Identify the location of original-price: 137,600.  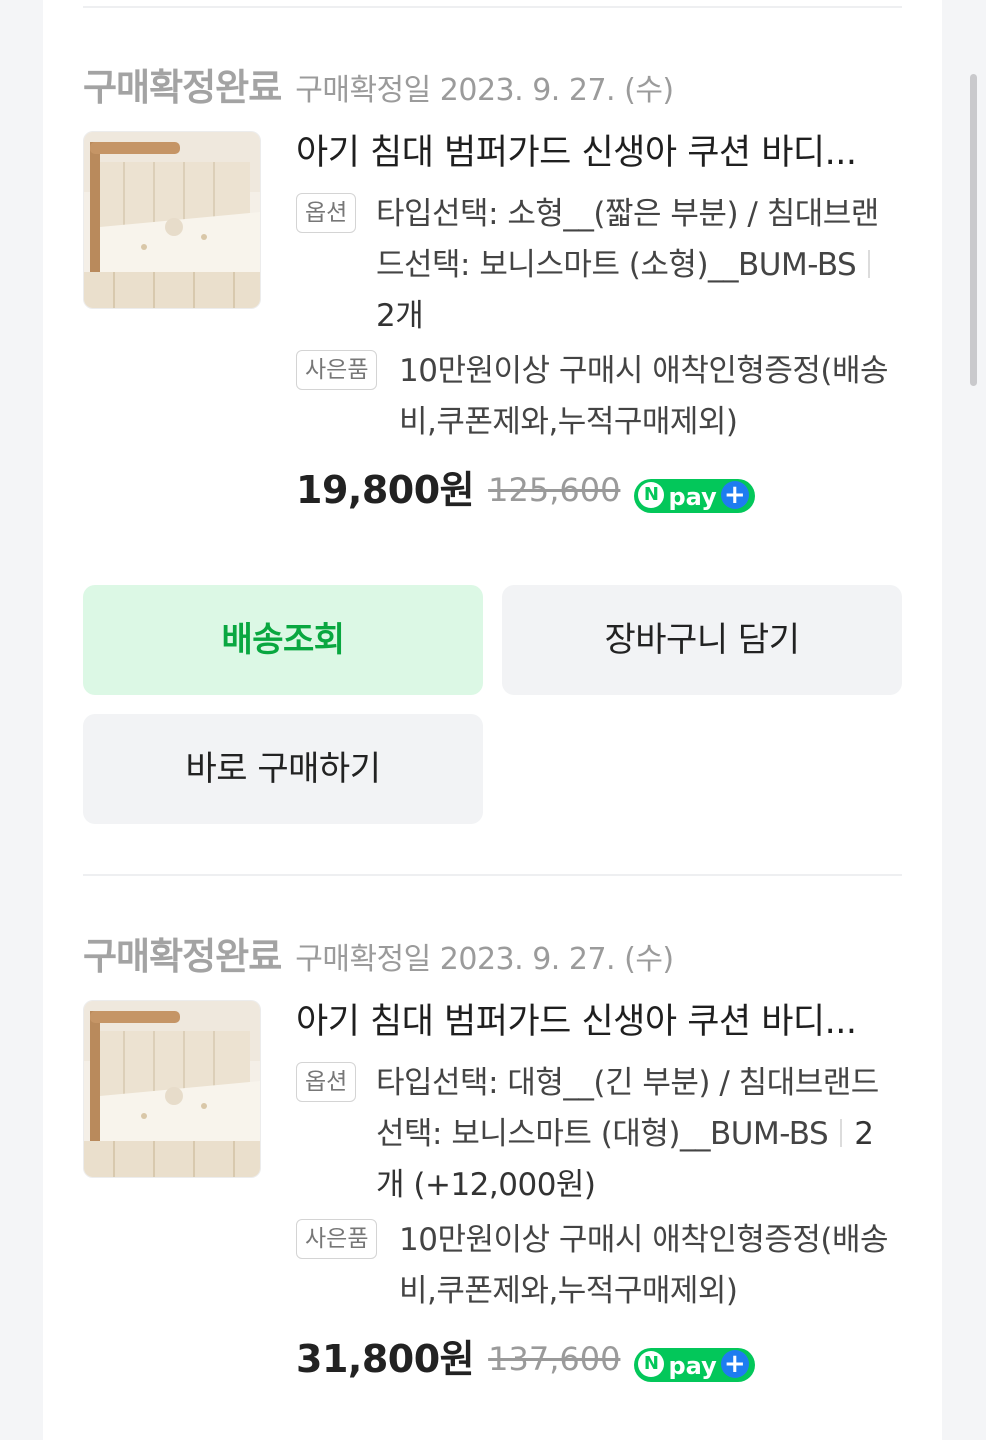
(554, 1359).